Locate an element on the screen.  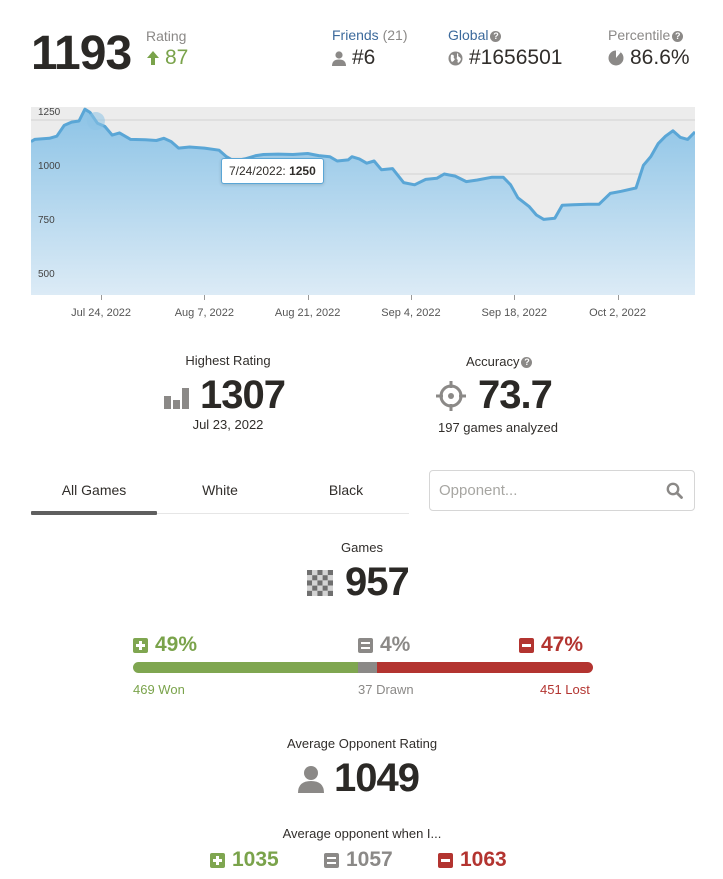
won-percent: 49% is located at coordinates (165, 645).